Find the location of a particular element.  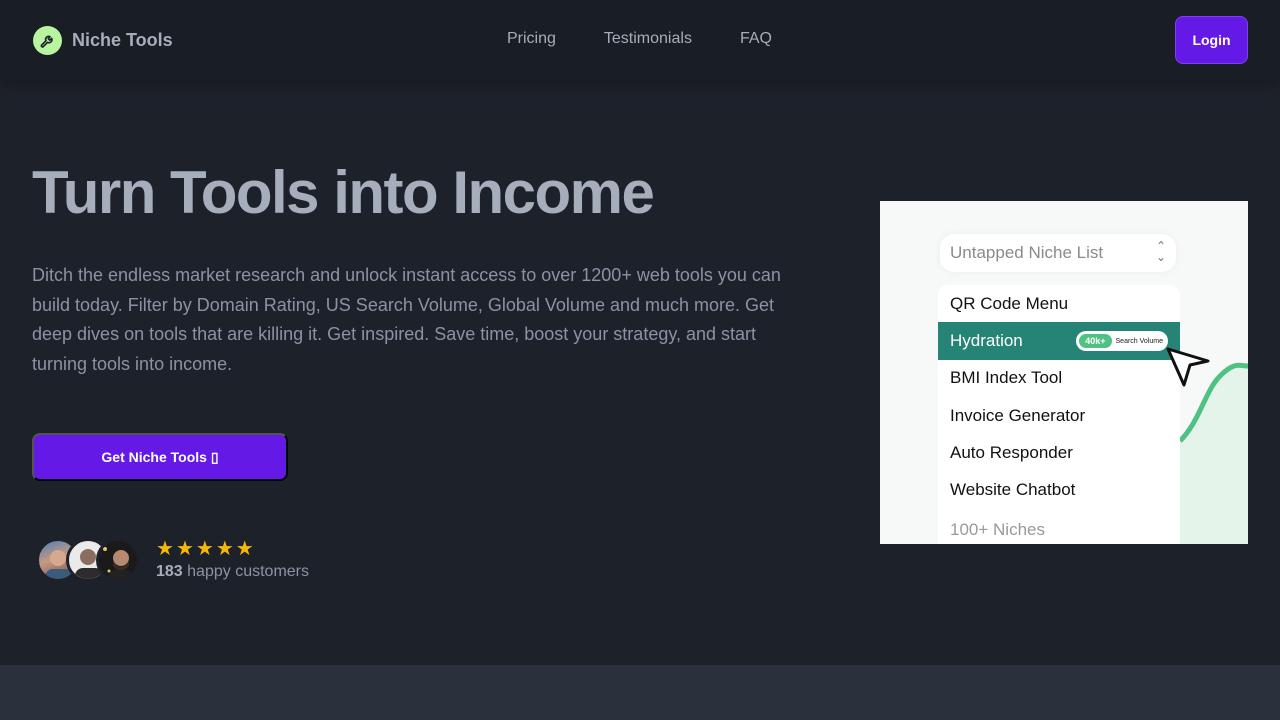

nav-faq: FAQ is located at coordinates (756, 39).